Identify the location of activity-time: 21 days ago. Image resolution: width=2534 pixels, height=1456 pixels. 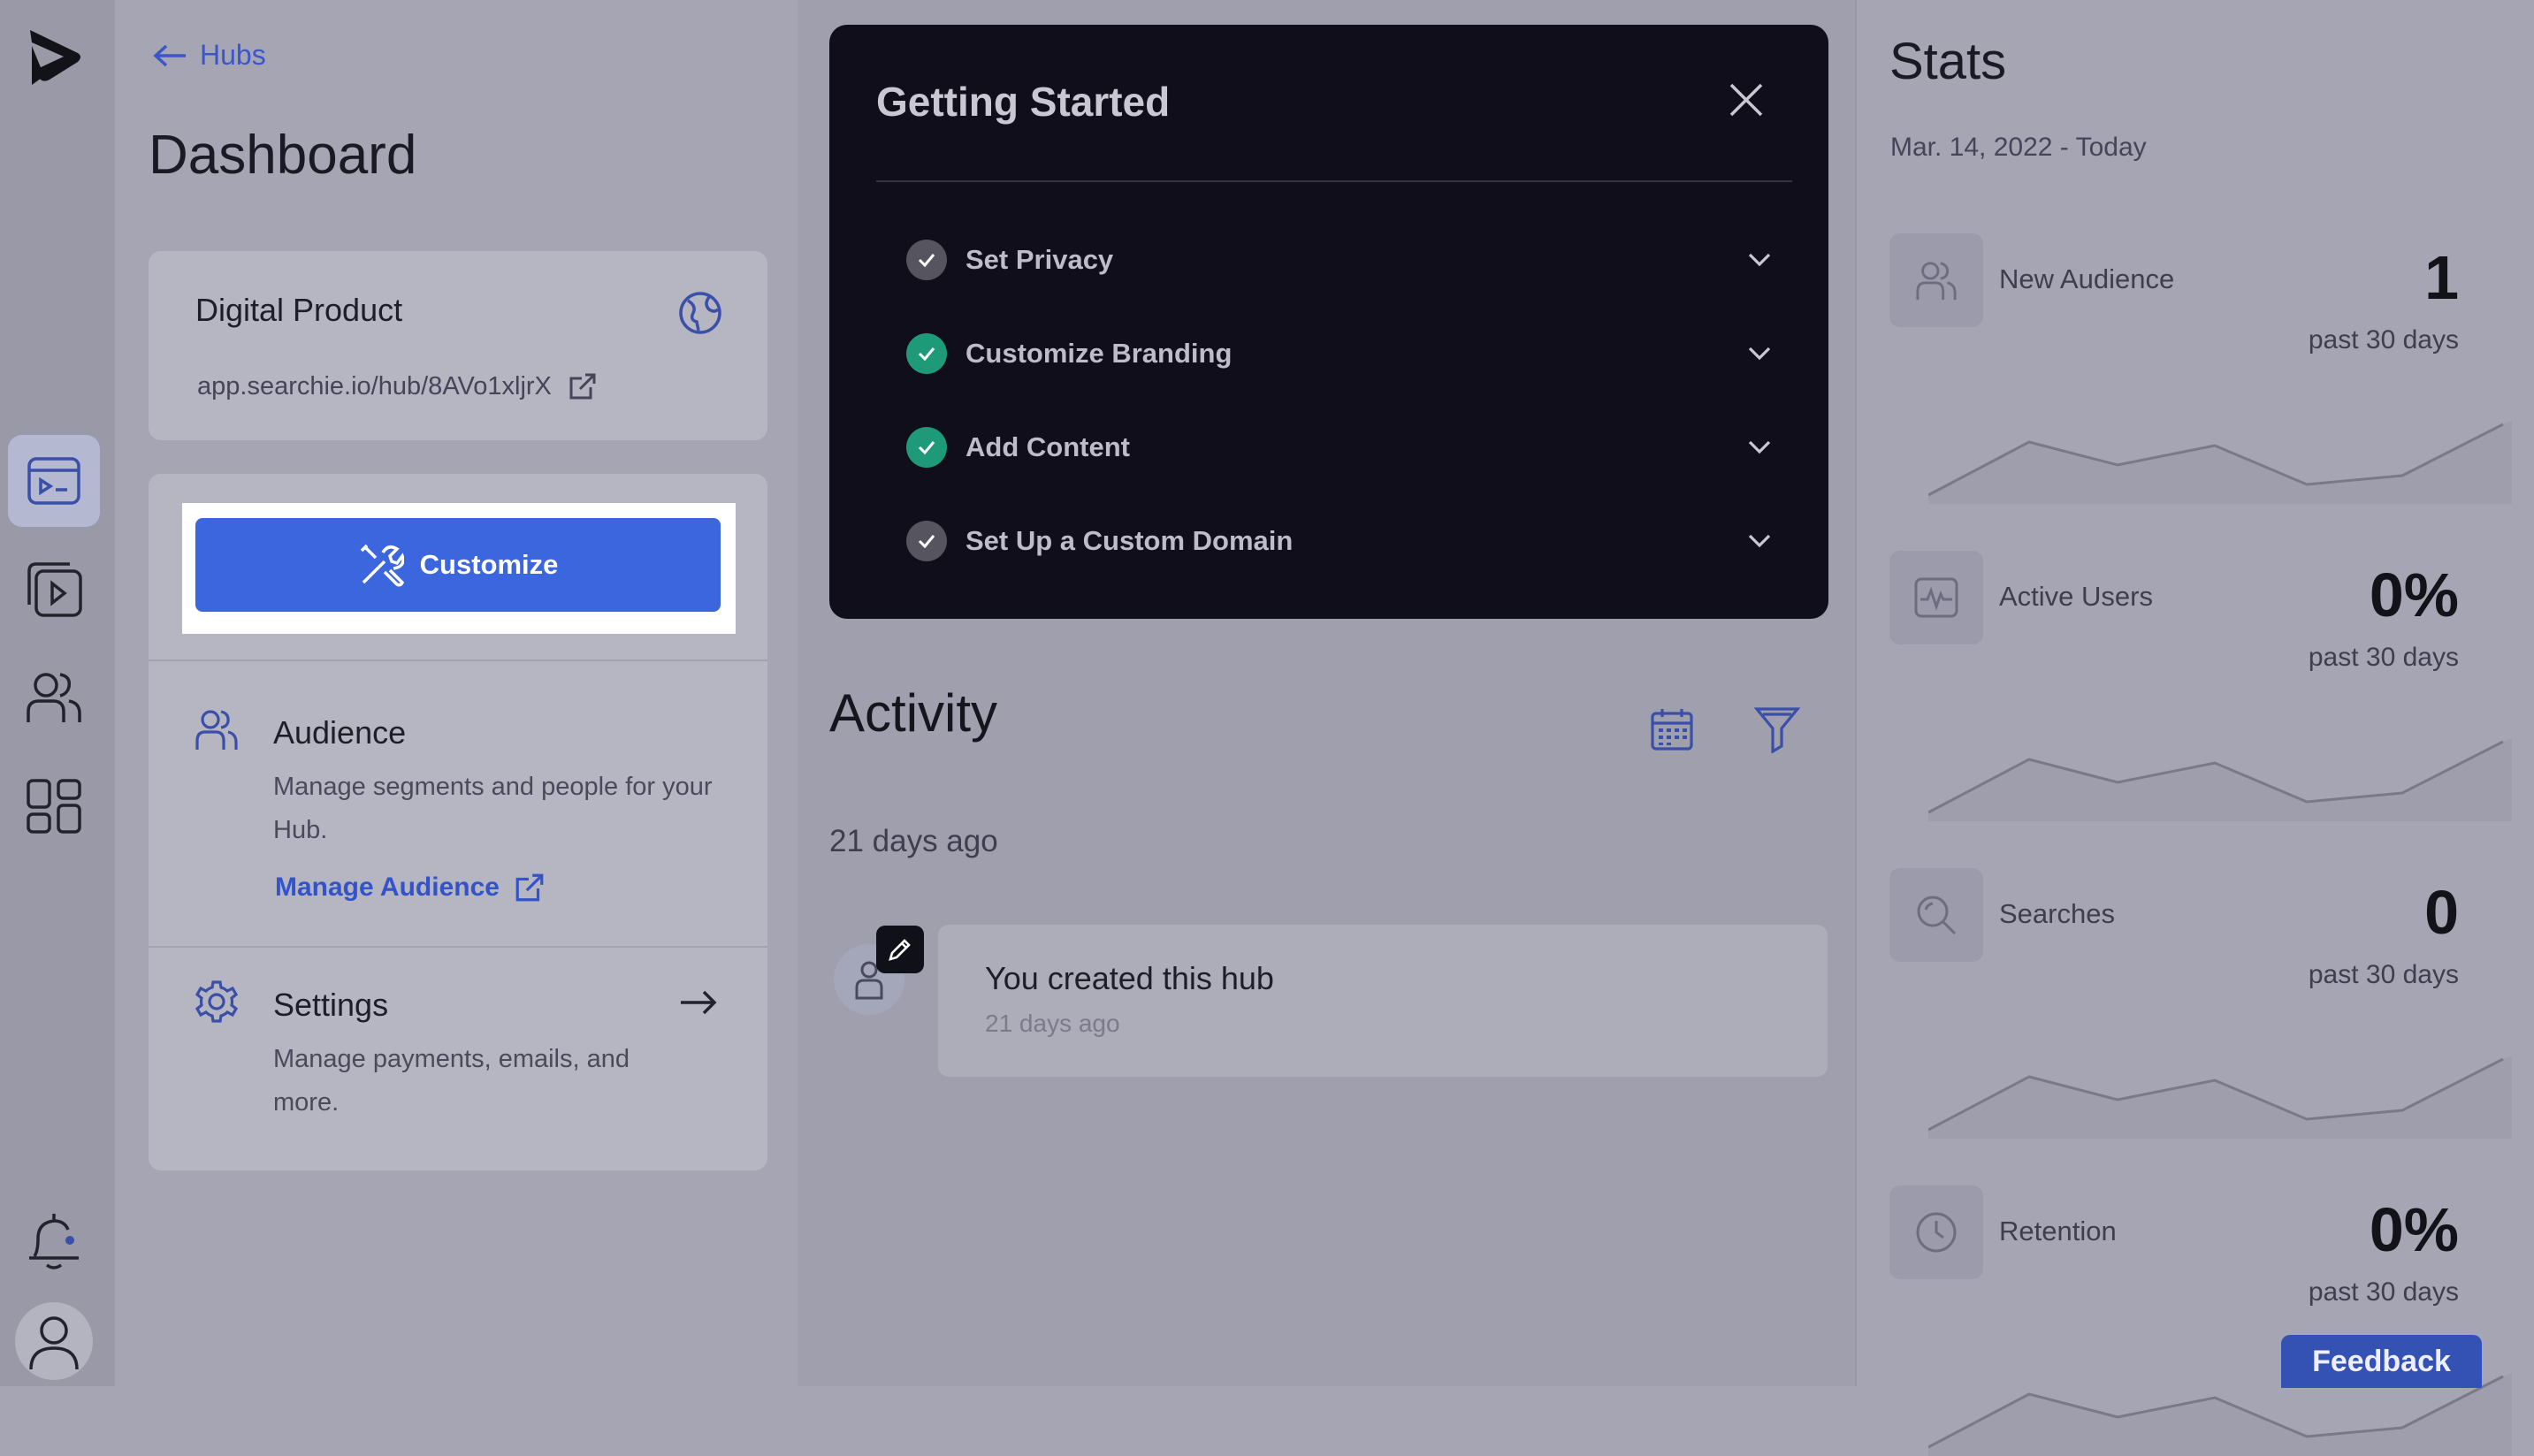
(1052, 1023).